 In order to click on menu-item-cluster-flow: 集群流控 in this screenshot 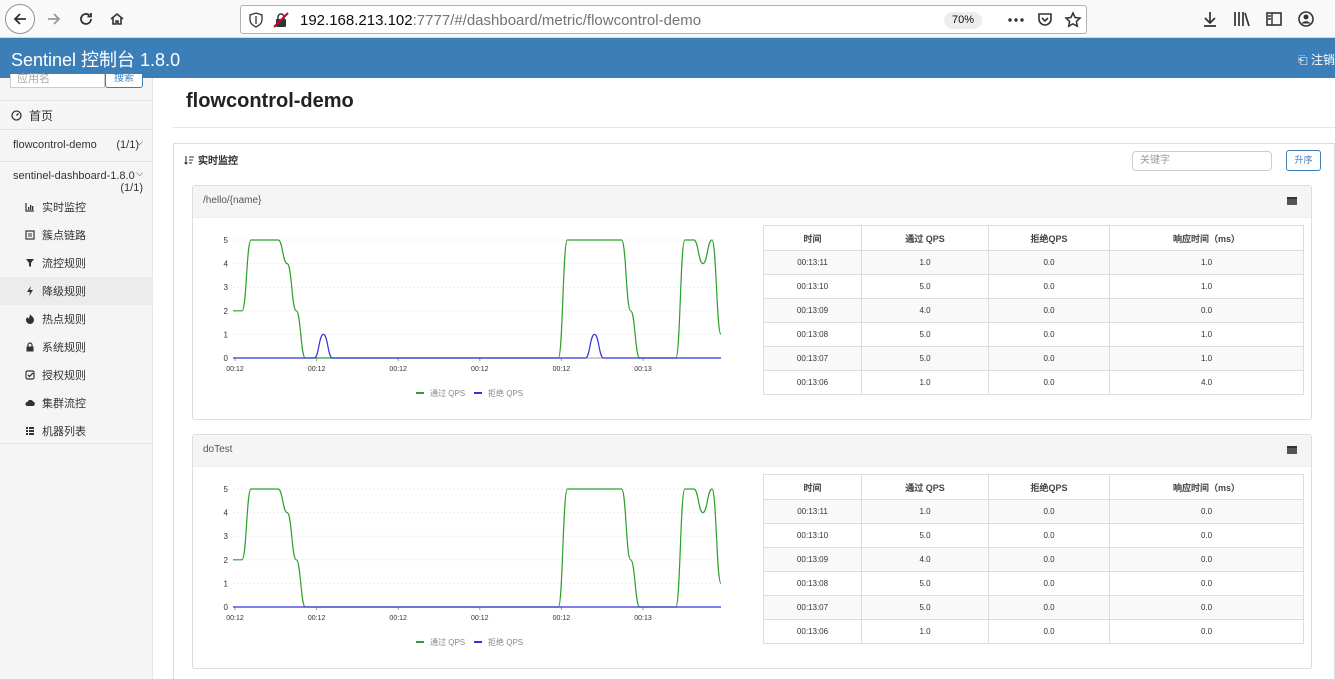, I will do `click(76, 403)`.